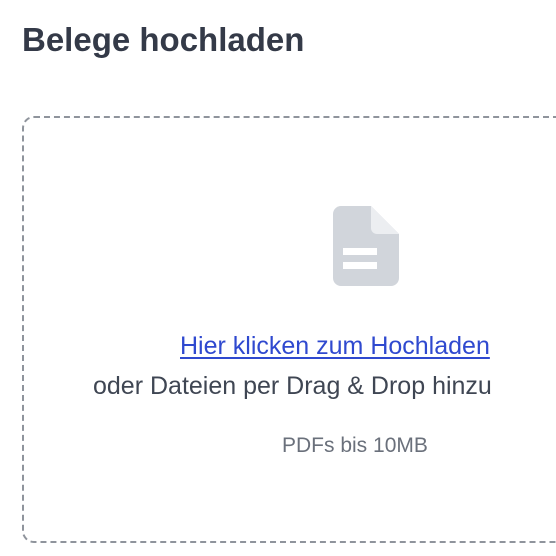  I want to click on document-icon, so click(366, 246).